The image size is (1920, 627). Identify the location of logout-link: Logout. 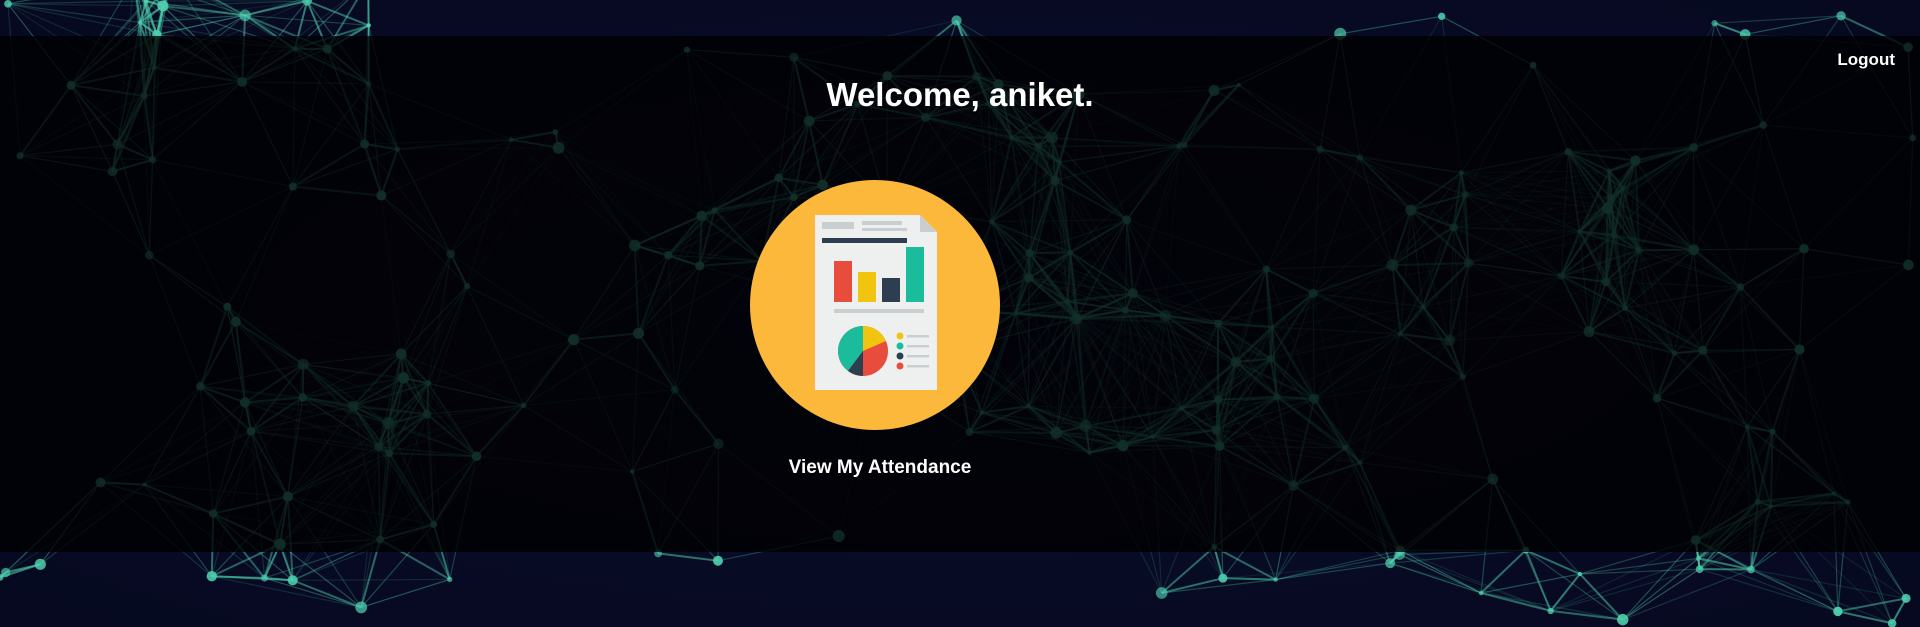
(1866, 60).